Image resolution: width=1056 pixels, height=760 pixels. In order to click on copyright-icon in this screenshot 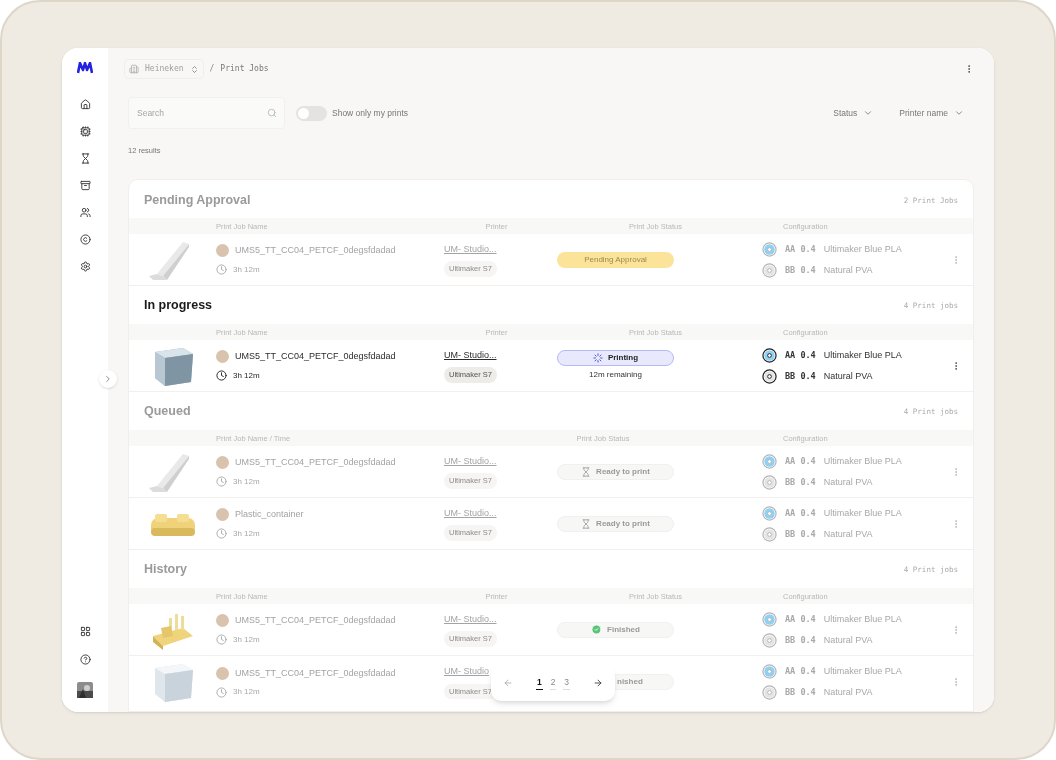, I will do `click(85, 239)`.